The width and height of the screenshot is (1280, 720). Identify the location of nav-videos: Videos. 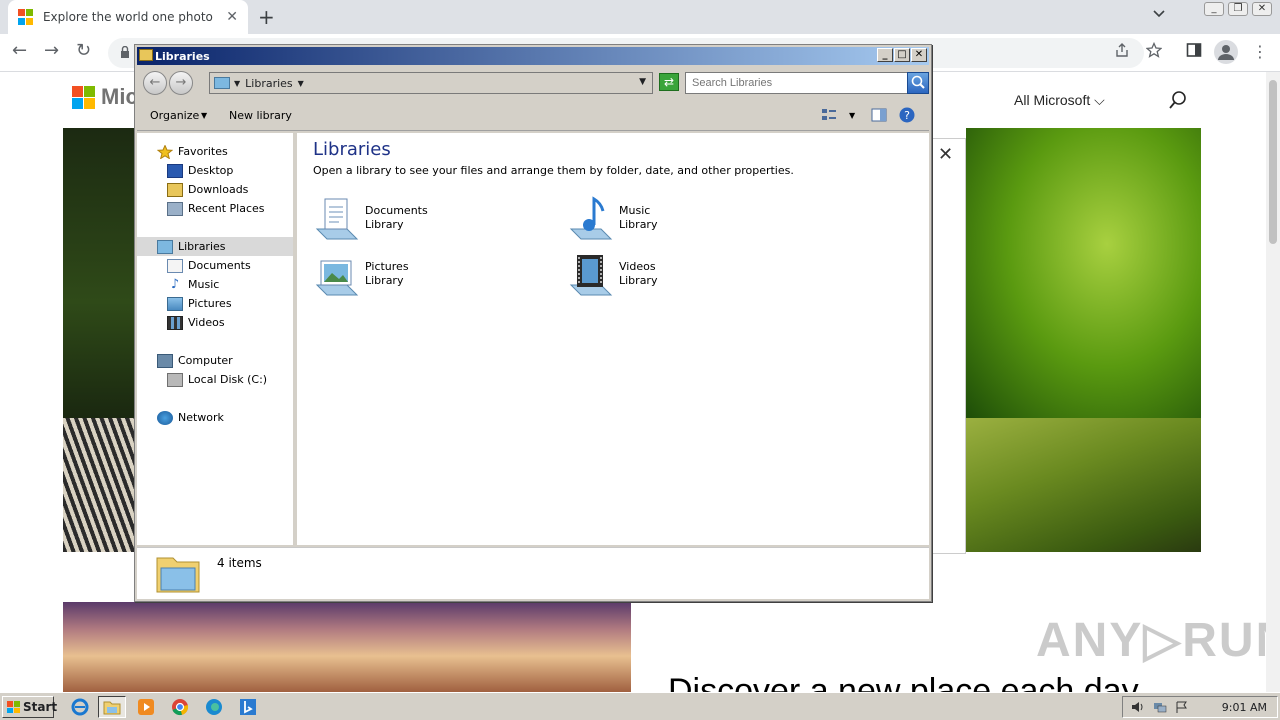
(196, 322).